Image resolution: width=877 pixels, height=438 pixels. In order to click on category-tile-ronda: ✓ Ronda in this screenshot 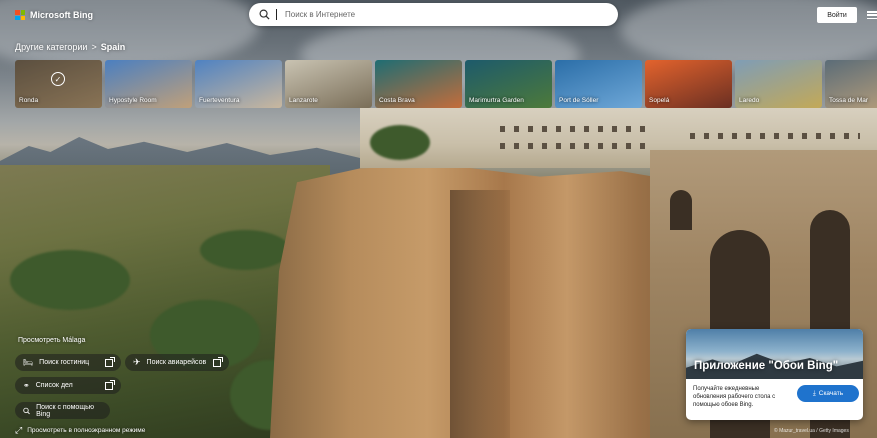, I will do `click(58, 84)`.